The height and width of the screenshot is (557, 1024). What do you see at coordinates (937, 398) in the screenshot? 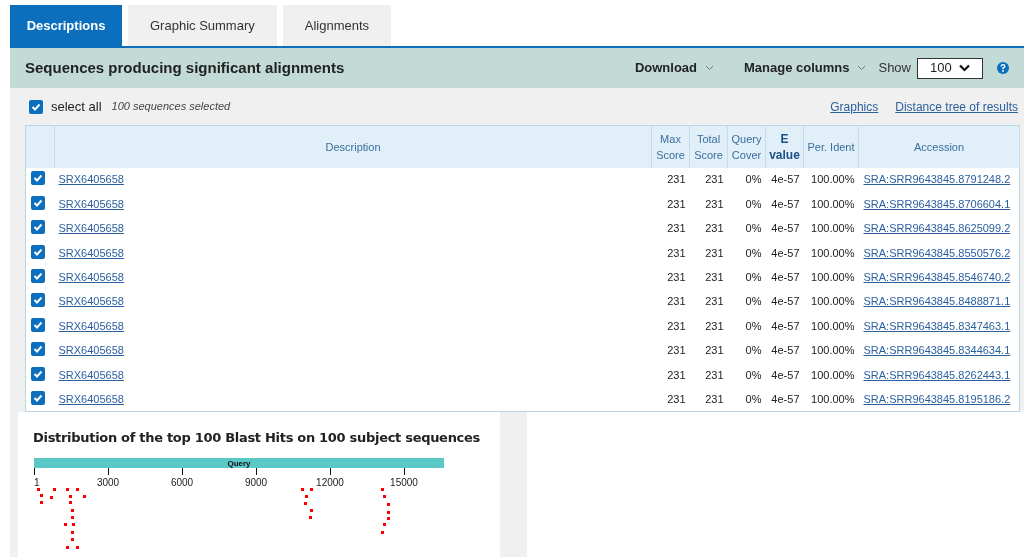
I see `accession-link: SRA:SRR9643845.8195186.2` at bounding box center [937, 398].